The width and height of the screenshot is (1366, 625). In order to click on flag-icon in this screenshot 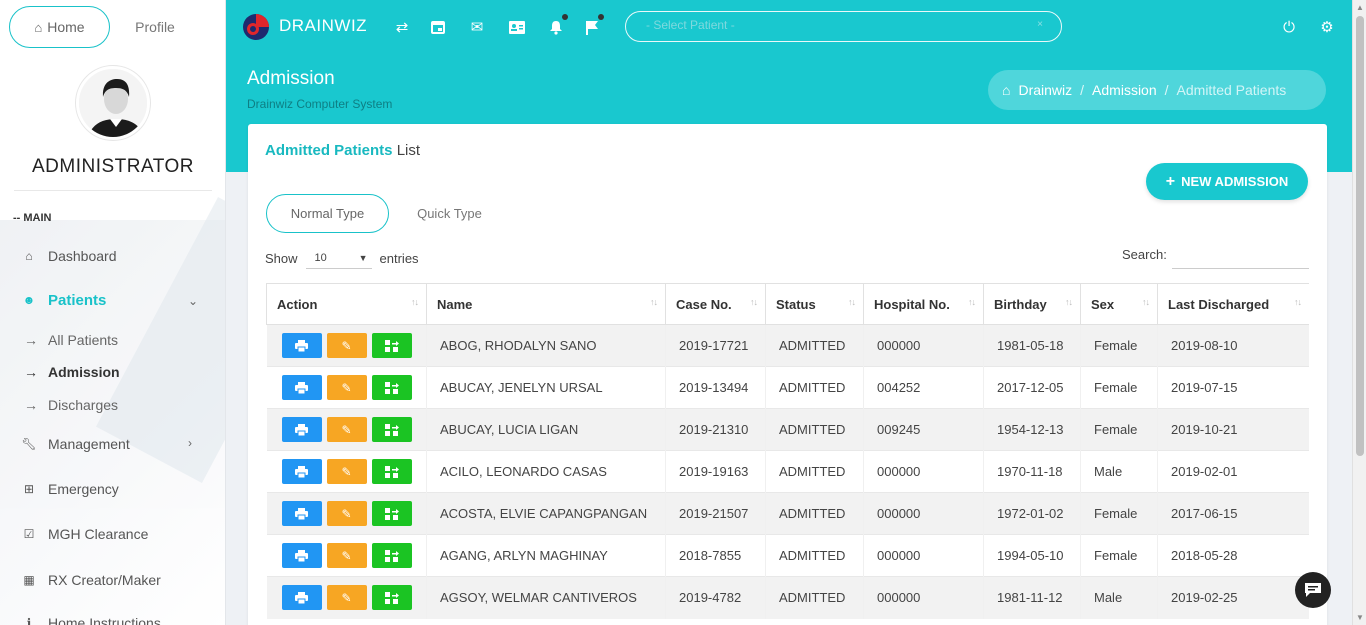, I will do `click(593, 25)`.